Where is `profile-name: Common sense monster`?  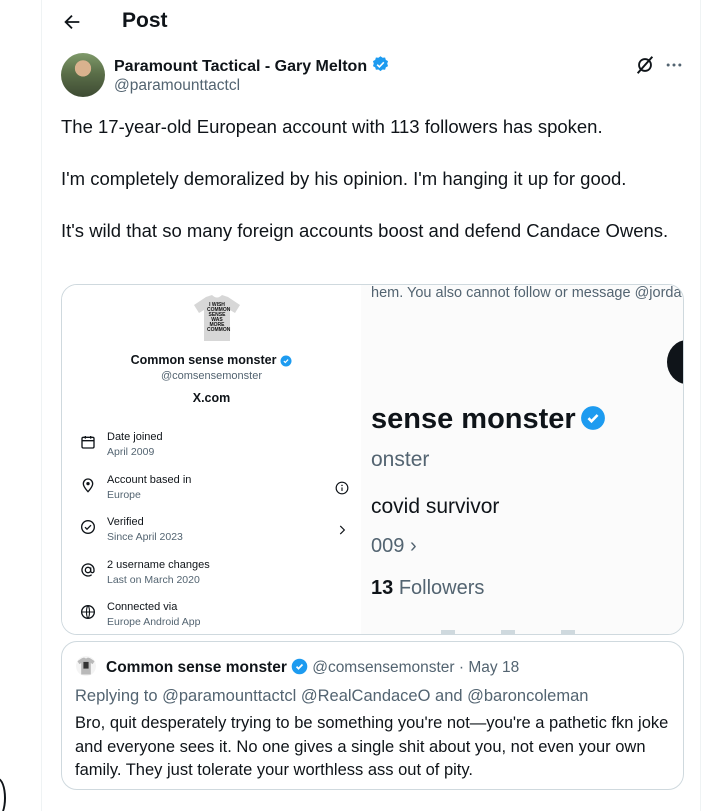 profile-name: Common sense monster is located at coordinates (203, 360).